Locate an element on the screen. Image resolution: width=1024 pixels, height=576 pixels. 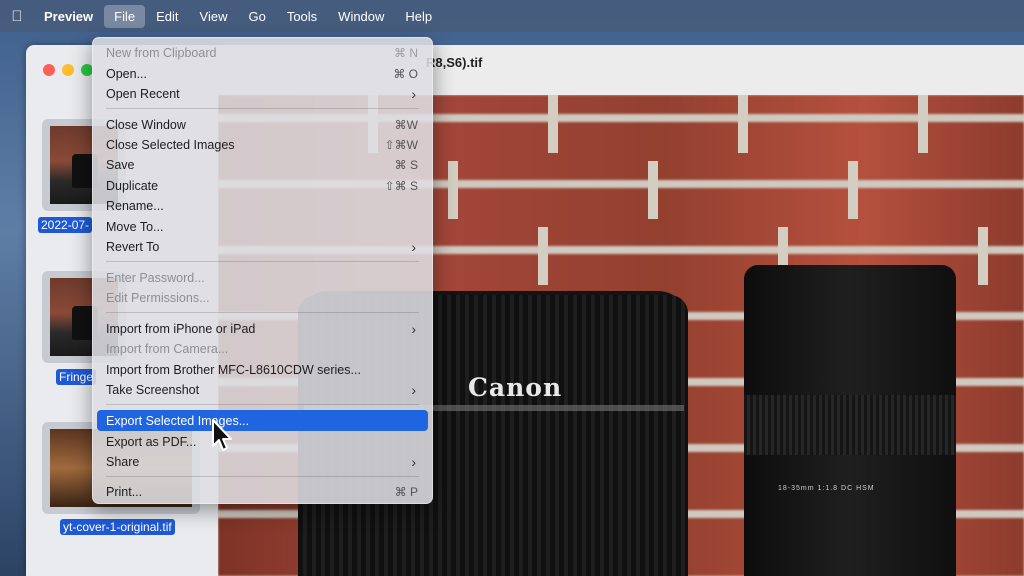
thumbnail-2-label: Fringe is located at coordinates (76, 377).